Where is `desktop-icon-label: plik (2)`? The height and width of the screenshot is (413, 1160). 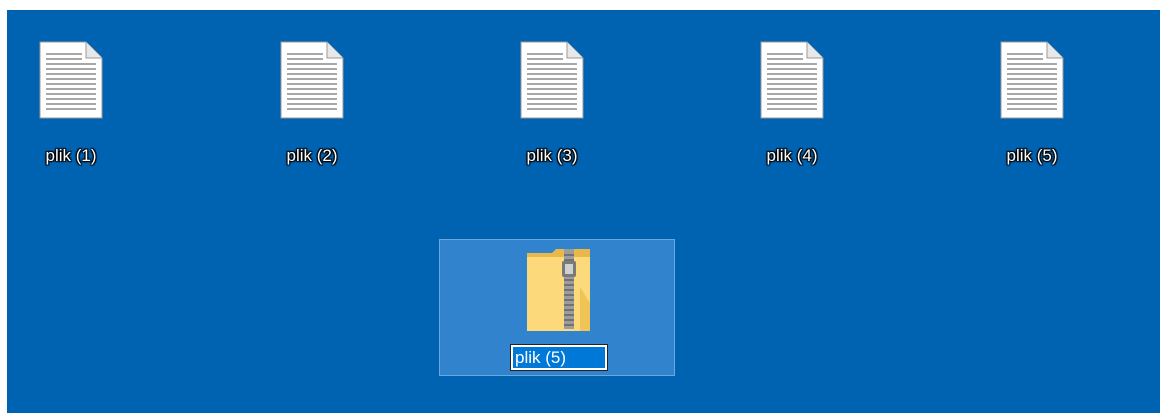 desktop-icon-label: plik (2) is located at coordinates (312, 155).